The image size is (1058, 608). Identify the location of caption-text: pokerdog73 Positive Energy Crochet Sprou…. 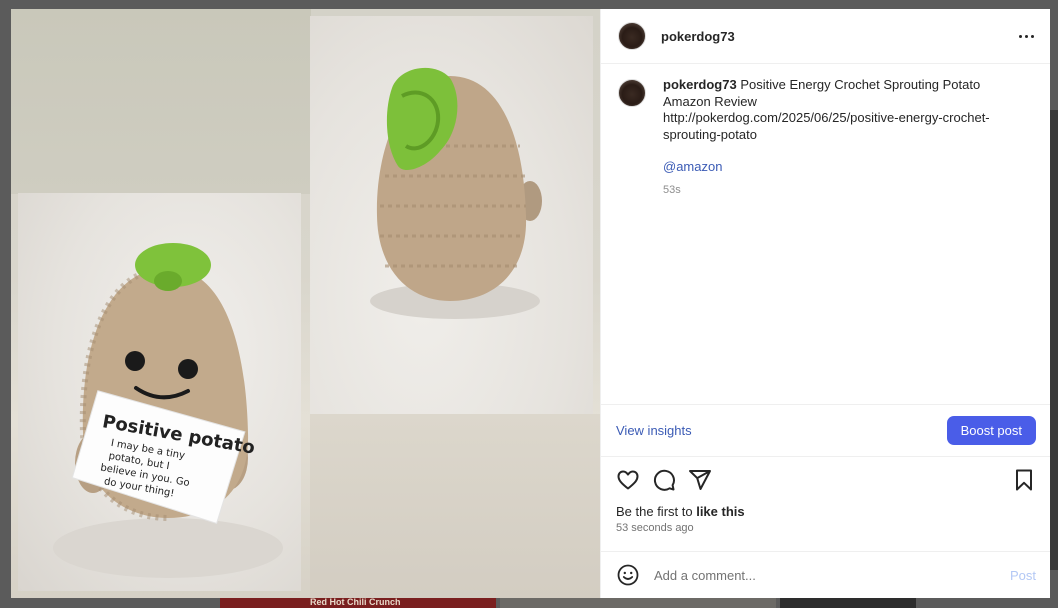
(833, 137).